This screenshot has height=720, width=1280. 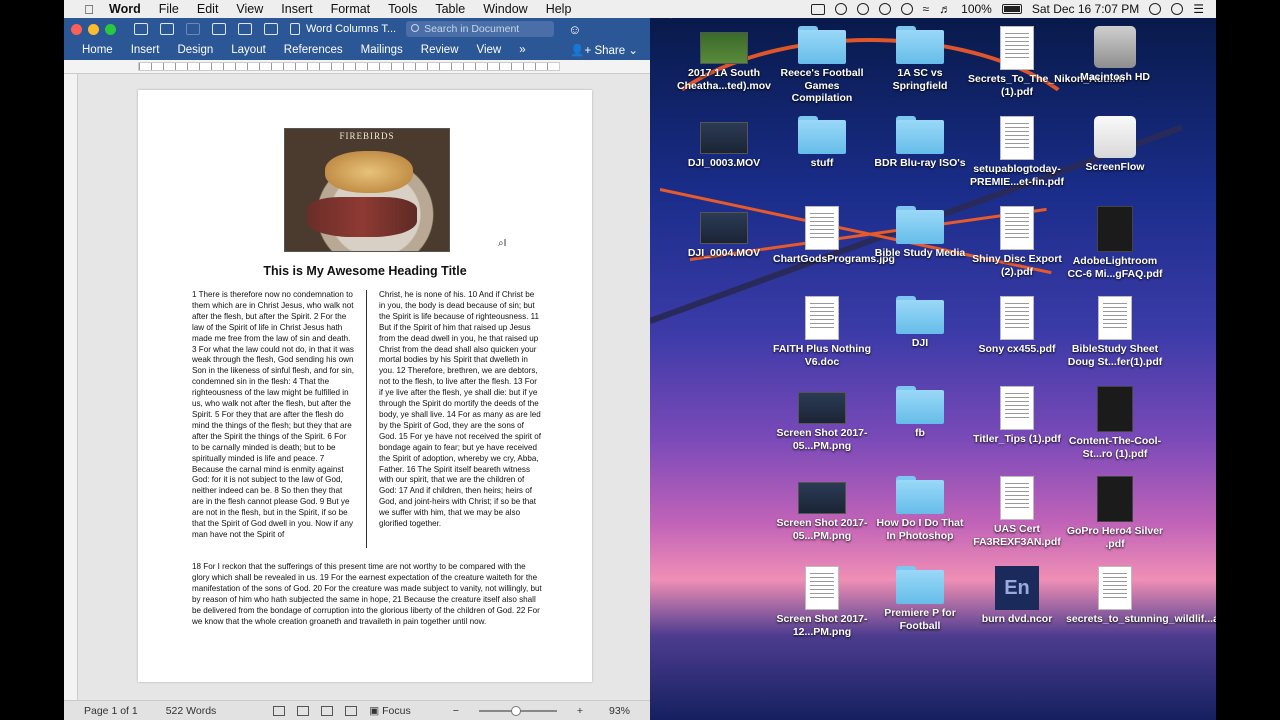 What do you see at coordinates (208, 9) in the screenshot?
I see `menu-edit: Edit` at bounding box center [208, 9].